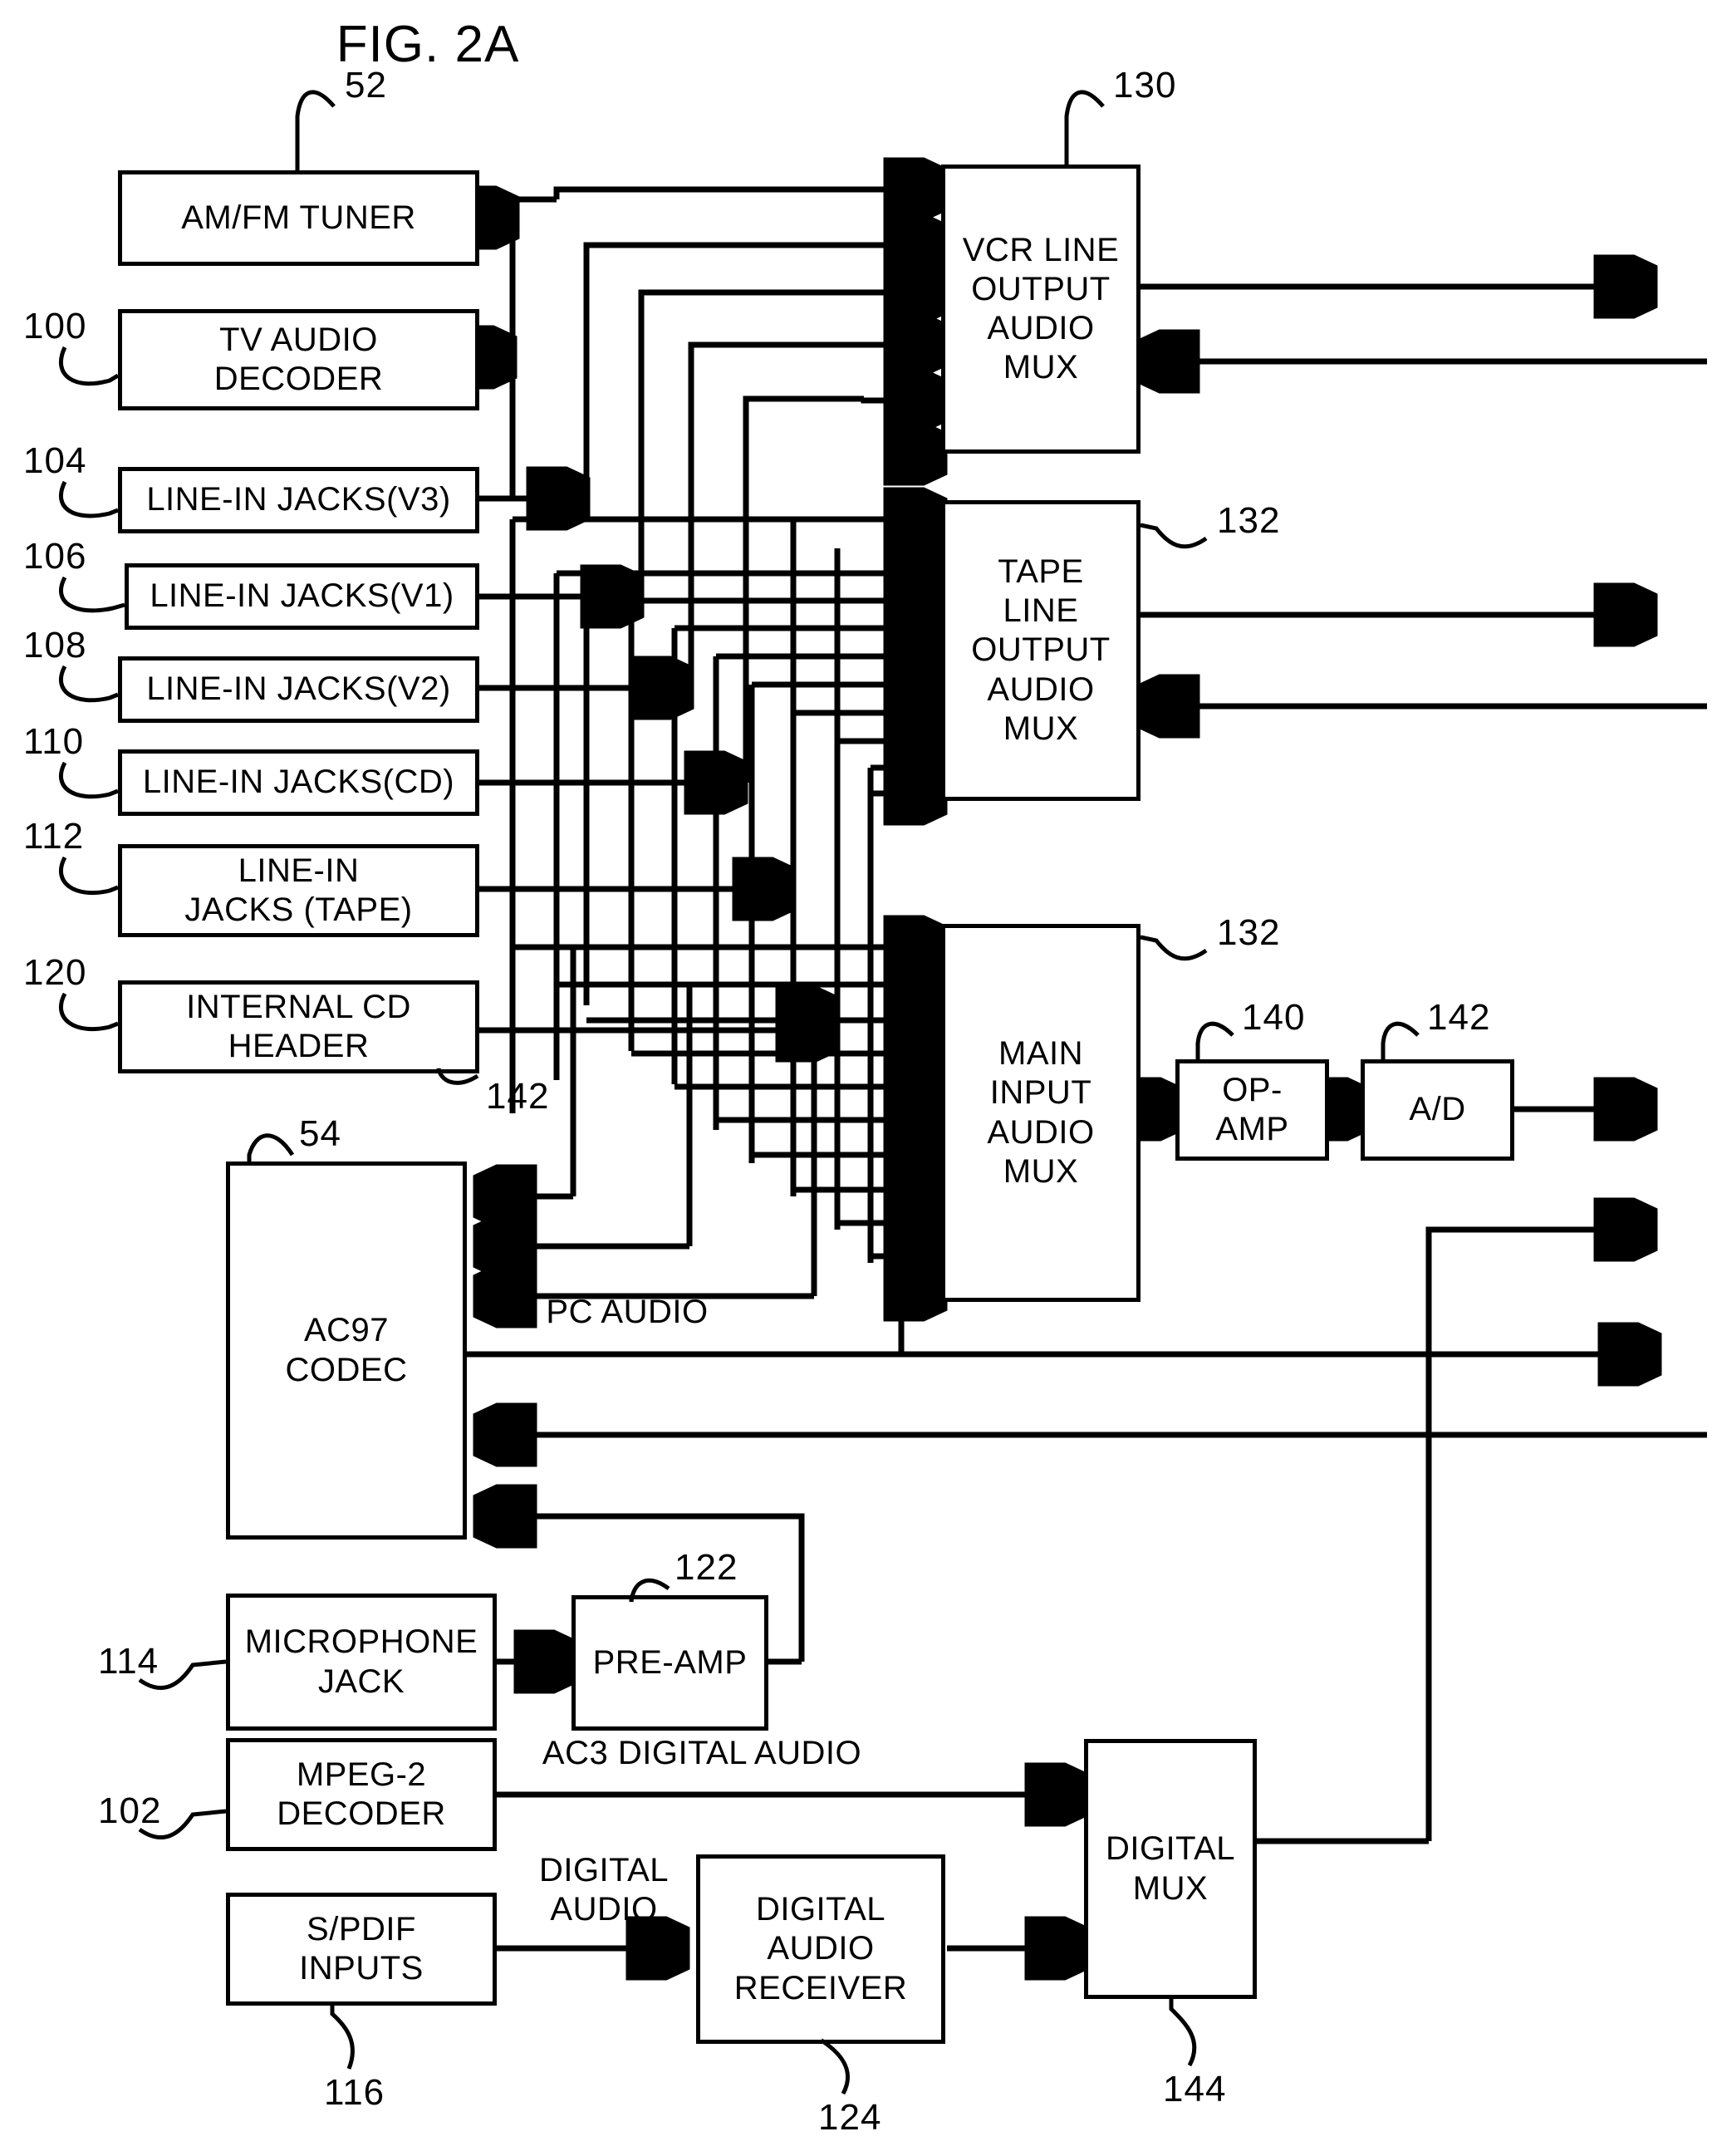  I want to click on ref-142-ad: 142, so click(1459, 1017).